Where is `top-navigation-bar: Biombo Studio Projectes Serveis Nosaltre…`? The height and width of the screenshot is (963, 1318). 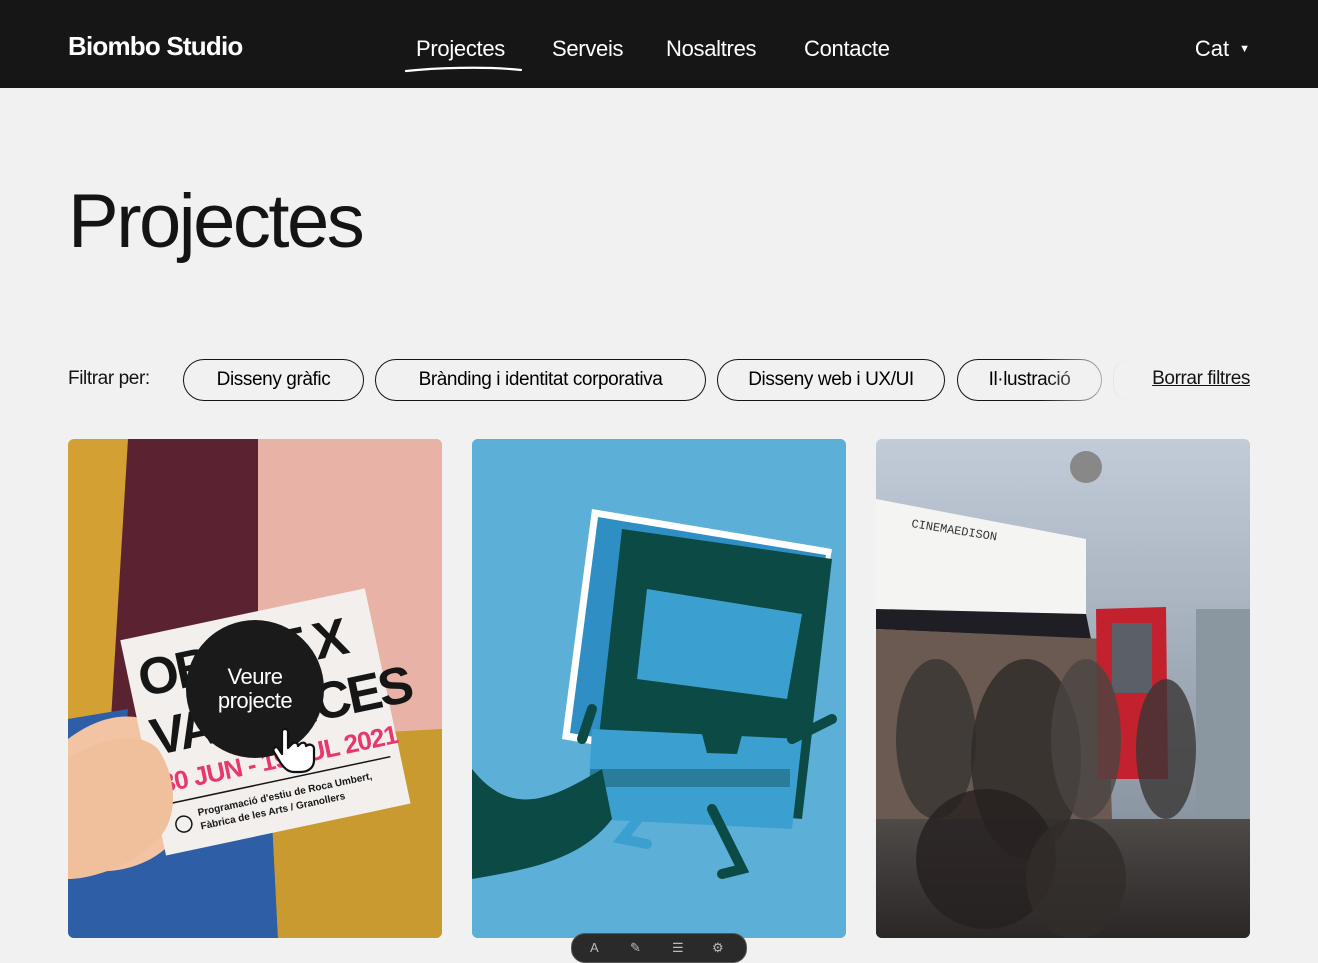 top-navigation-bar: Biombo Studio Projectes Serveis Nosaltre… is located at coordinates (659, 44).